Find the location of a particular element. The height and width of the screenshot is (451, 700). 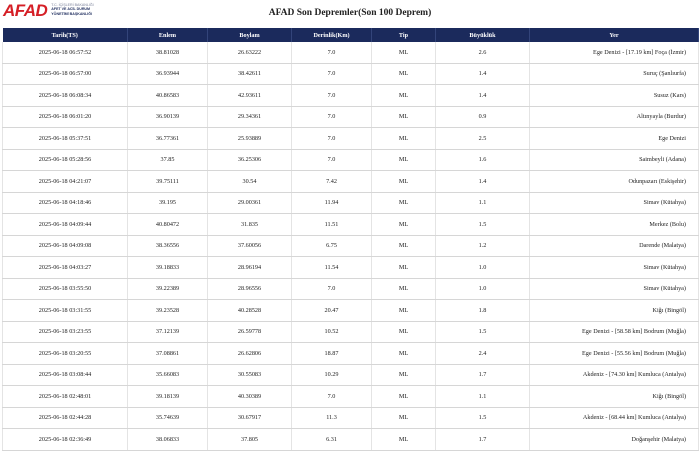

latitude-column-header: Enlem is located at coordinates (167, 35).